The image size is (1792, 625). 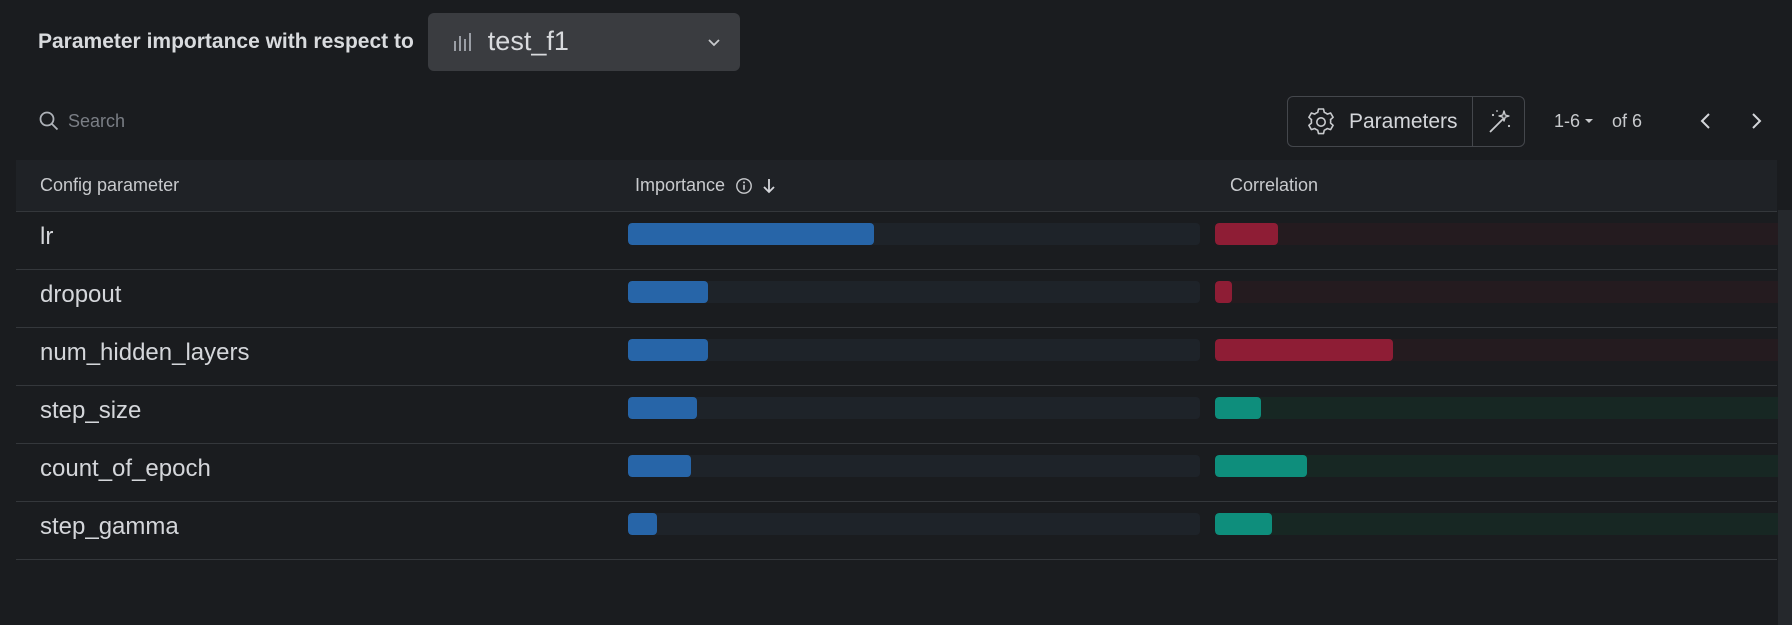 I want to click on metric-value: test_f1, so click(x=528, y=41).